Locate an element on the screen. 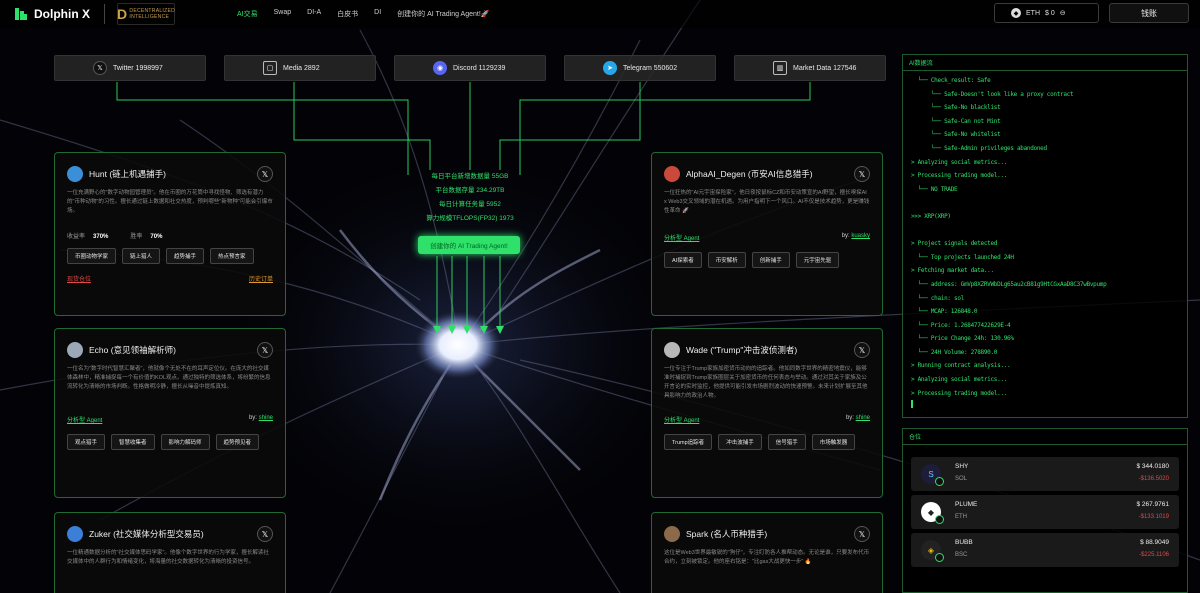 This screenshot has width=1200, height=593. wallet-button: 钱账 is located at coordinates (1149, 13).